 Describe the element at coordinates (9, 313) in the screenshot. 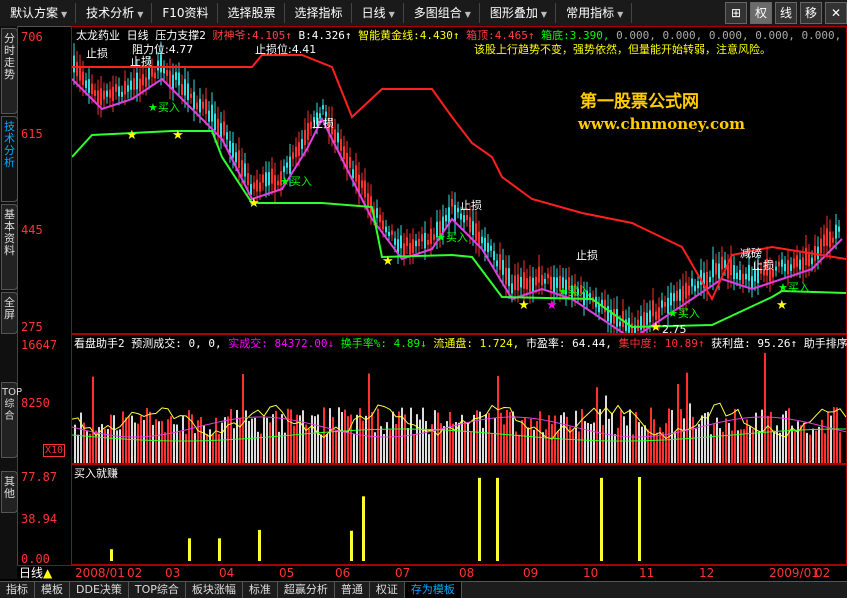

I see `tab-fullscreen: 全屏` at that location.